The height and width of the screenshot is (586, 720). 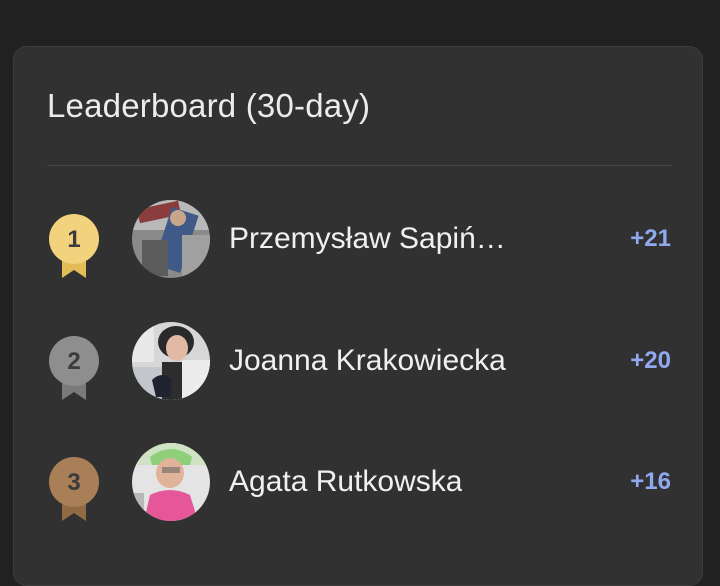 I want to click on bronze-medal-icon: 3, so click(x=74, y=490).